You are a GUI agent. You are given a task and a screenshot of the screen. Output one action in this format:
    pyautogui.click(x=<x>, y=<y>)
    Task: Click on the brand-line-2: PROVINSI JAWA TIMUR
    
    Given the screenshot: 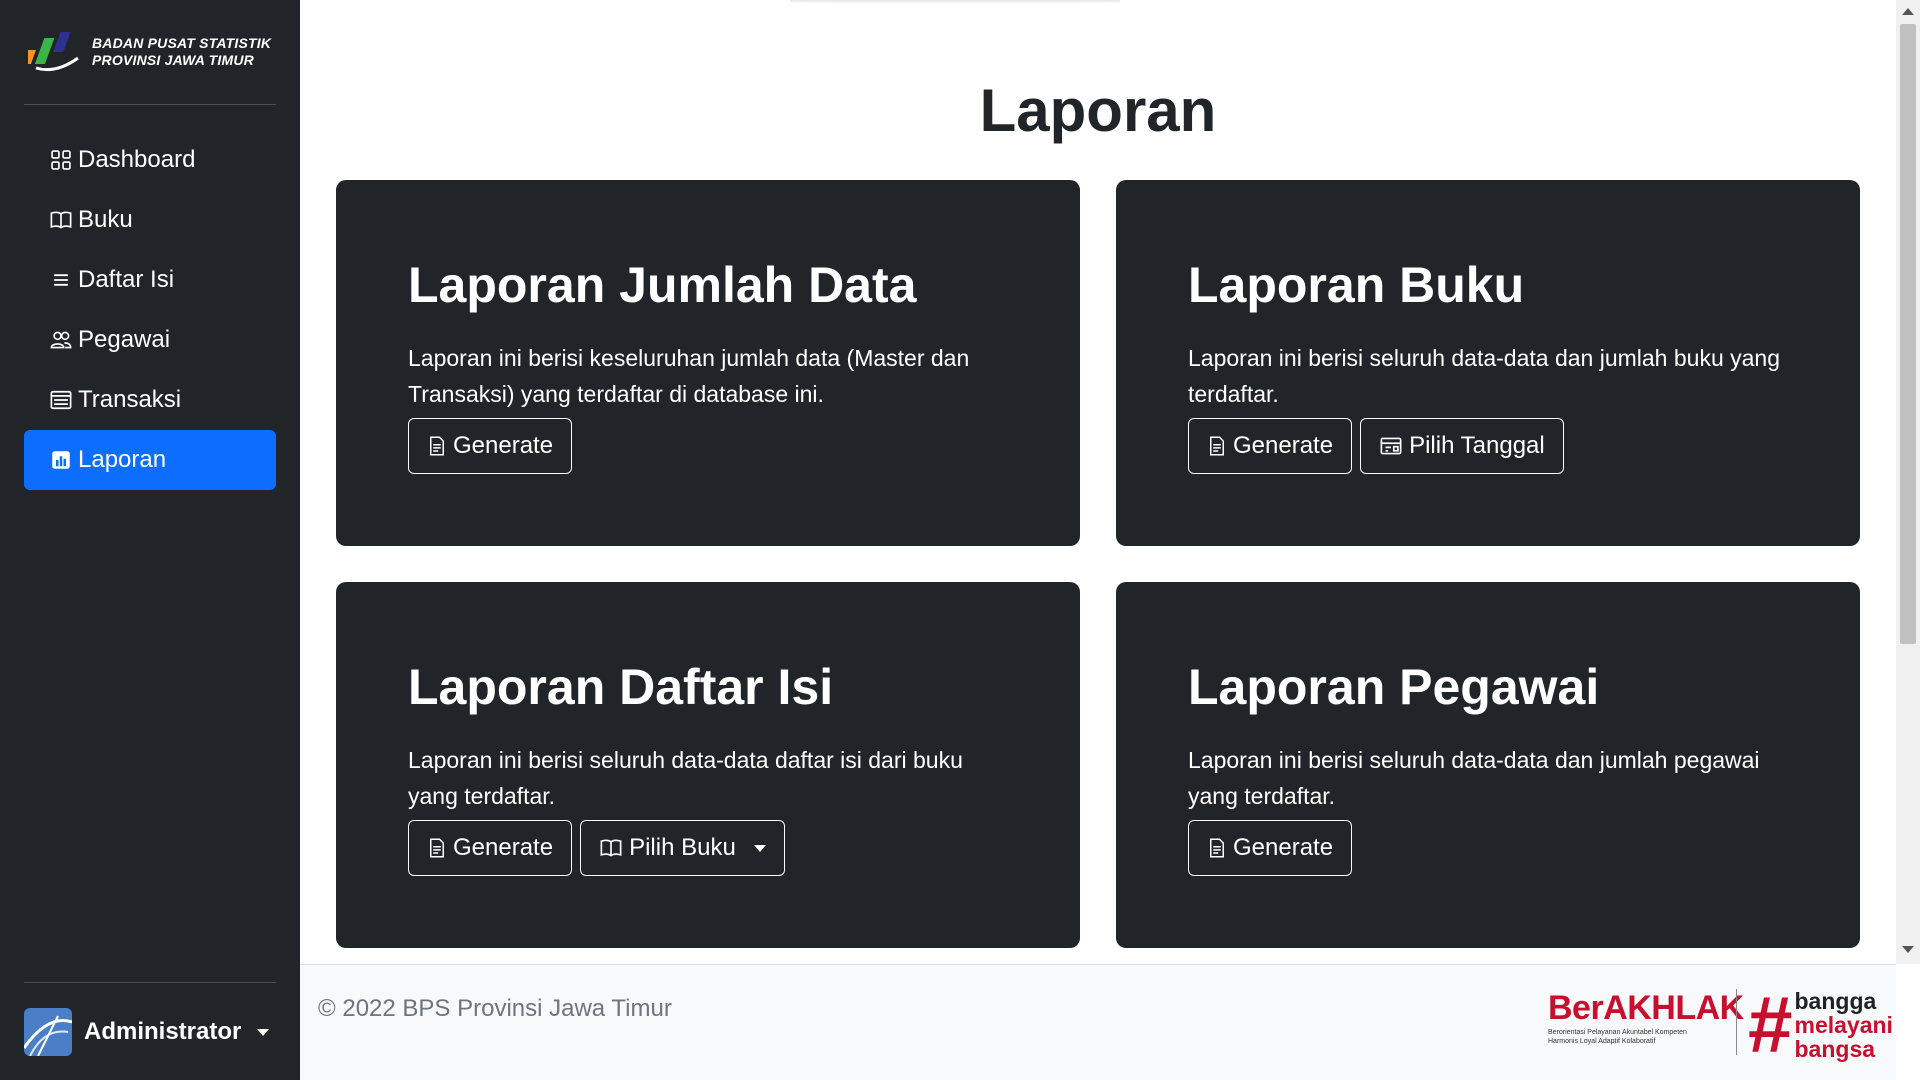 What is the action you would take?
    pyautogui.click(x=173, y=60)
    